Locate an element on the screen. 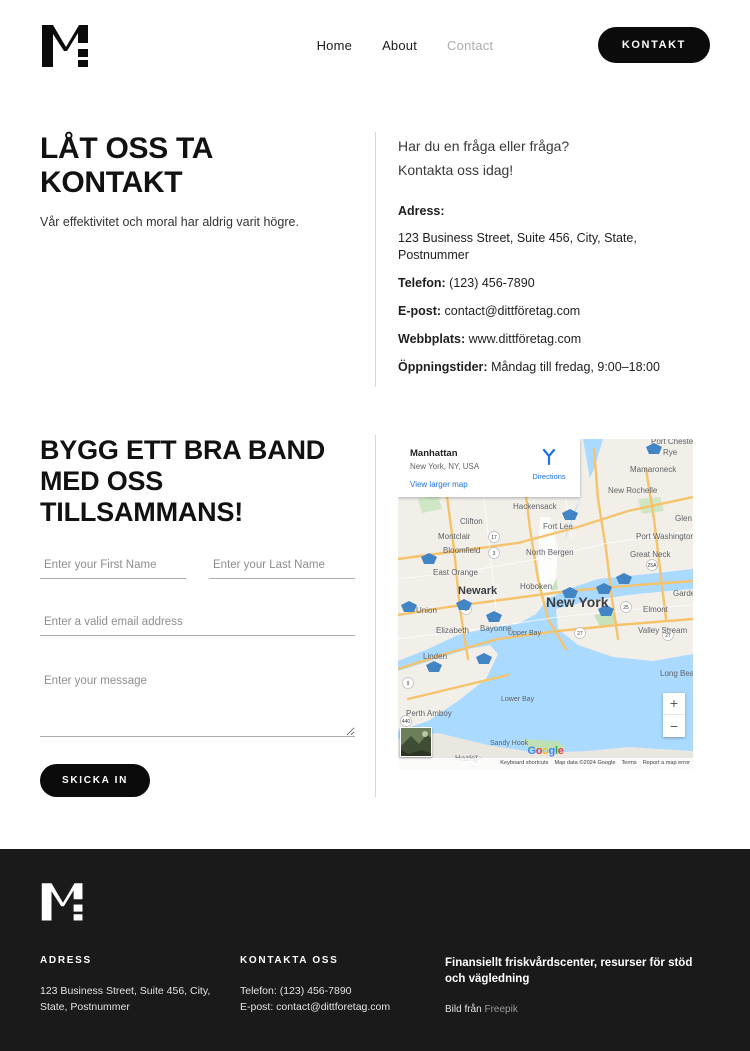 Image resolution: width=750 pixels, height=1051 pixels. info-row-website: Webbplats: www.dittföretag.com is located at coordinates (554, 339).